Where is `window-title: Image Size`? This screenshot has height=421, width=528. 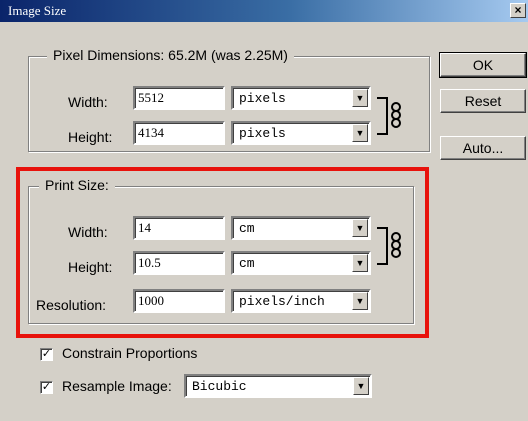 window-title: Image Size is located at coordinates (37, 10).